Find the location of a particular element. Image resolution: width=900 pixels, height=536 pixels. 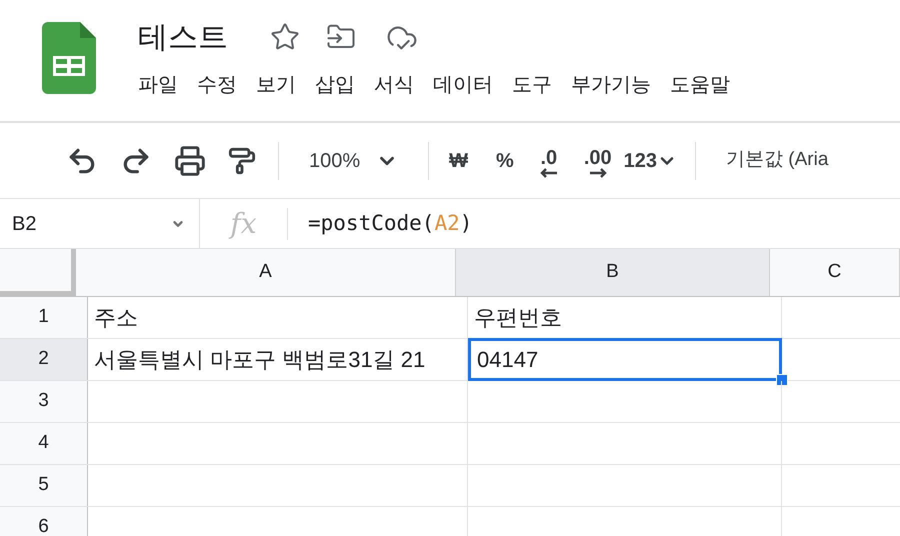

document-title: 테스트 is located at coordinates (183, 37).